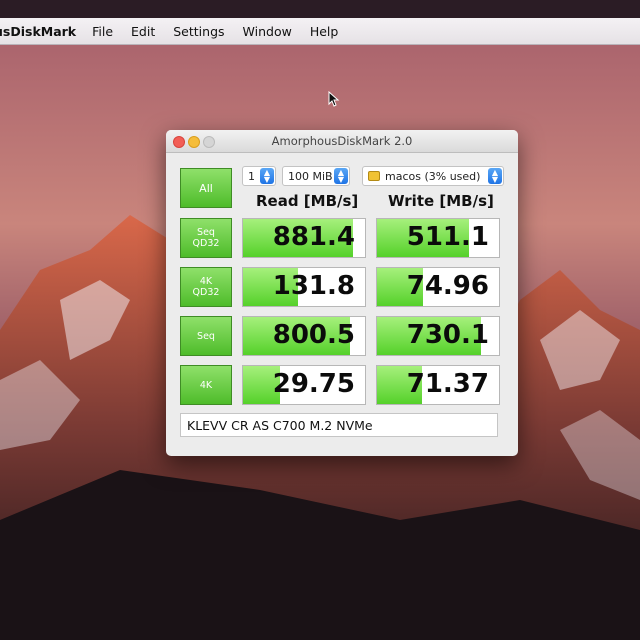  I want to click on read-value: 29.75, so click(313, 384).